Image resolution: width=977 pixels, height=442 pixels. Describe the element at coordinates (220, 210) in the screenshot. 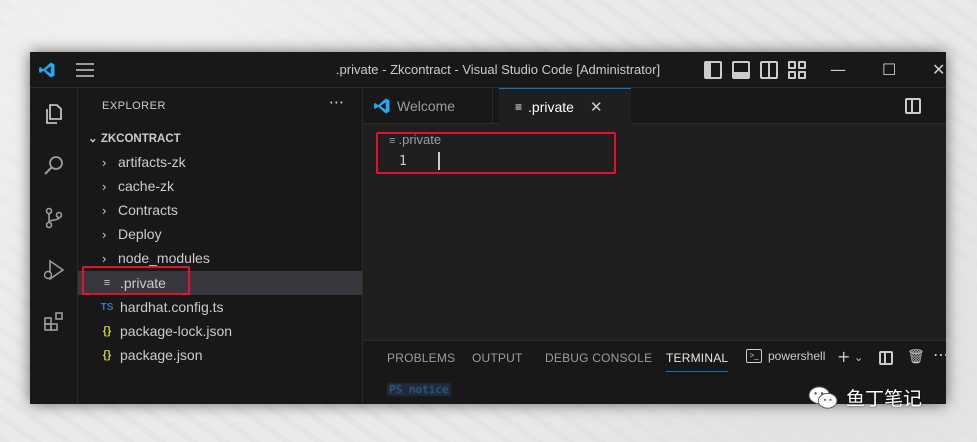

I see `tree-folder-contracts: › Contracts` at that location.